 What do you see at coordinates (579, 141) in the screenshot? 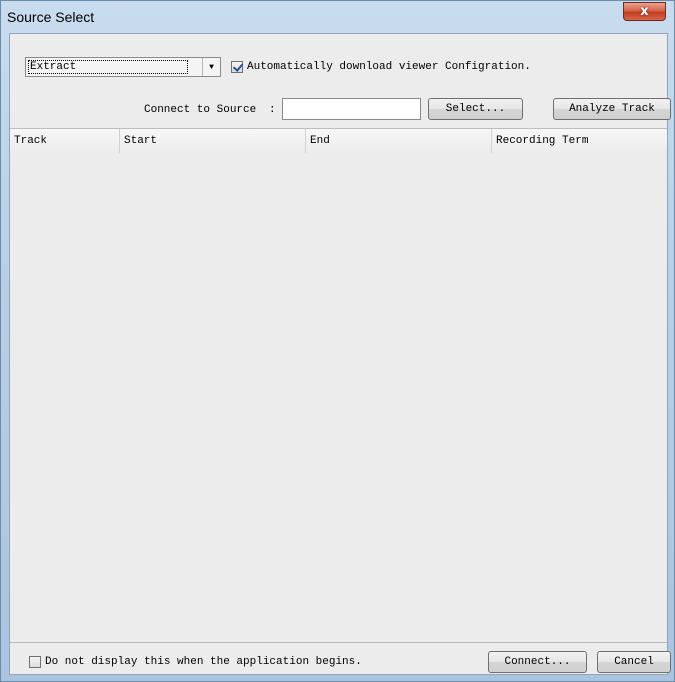
I see `column-header-recording-term: Recording Term` at bounding box center [579, 141].